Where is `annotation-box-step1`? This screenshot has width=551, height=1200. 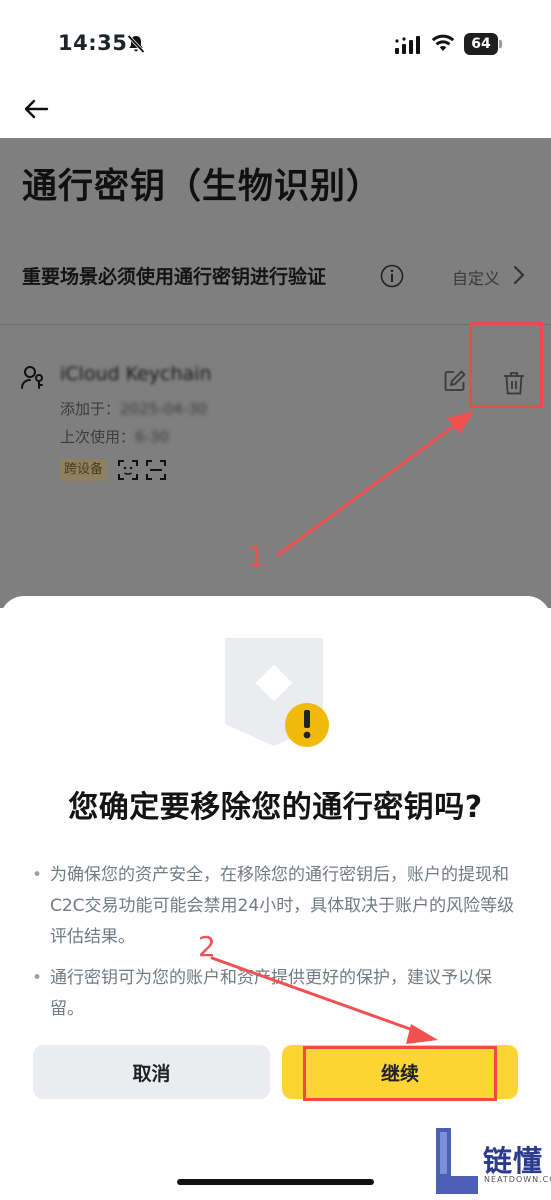
annotation-box-step1 is located at coordinates (506, 365).